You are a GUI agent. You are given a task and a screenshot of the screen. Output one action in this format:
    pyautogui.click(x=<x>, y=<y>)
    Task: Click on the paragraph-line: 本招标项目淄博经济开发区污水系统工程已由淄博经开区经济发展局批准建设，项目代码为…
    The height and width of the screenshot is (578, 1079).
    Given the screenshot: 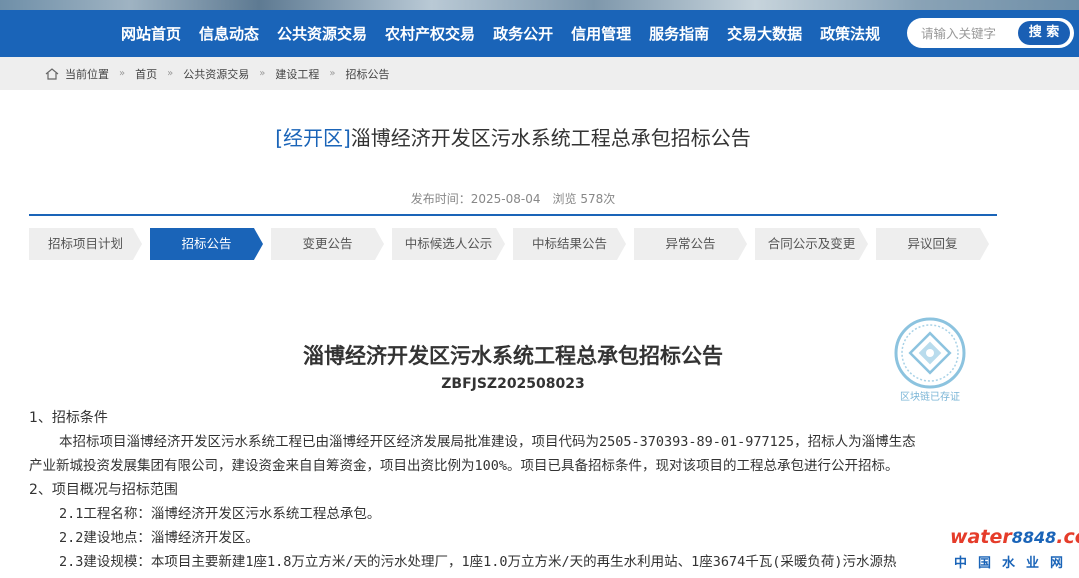 What is the action you would take?
    pyautogui.click(x=487, y=442)
    